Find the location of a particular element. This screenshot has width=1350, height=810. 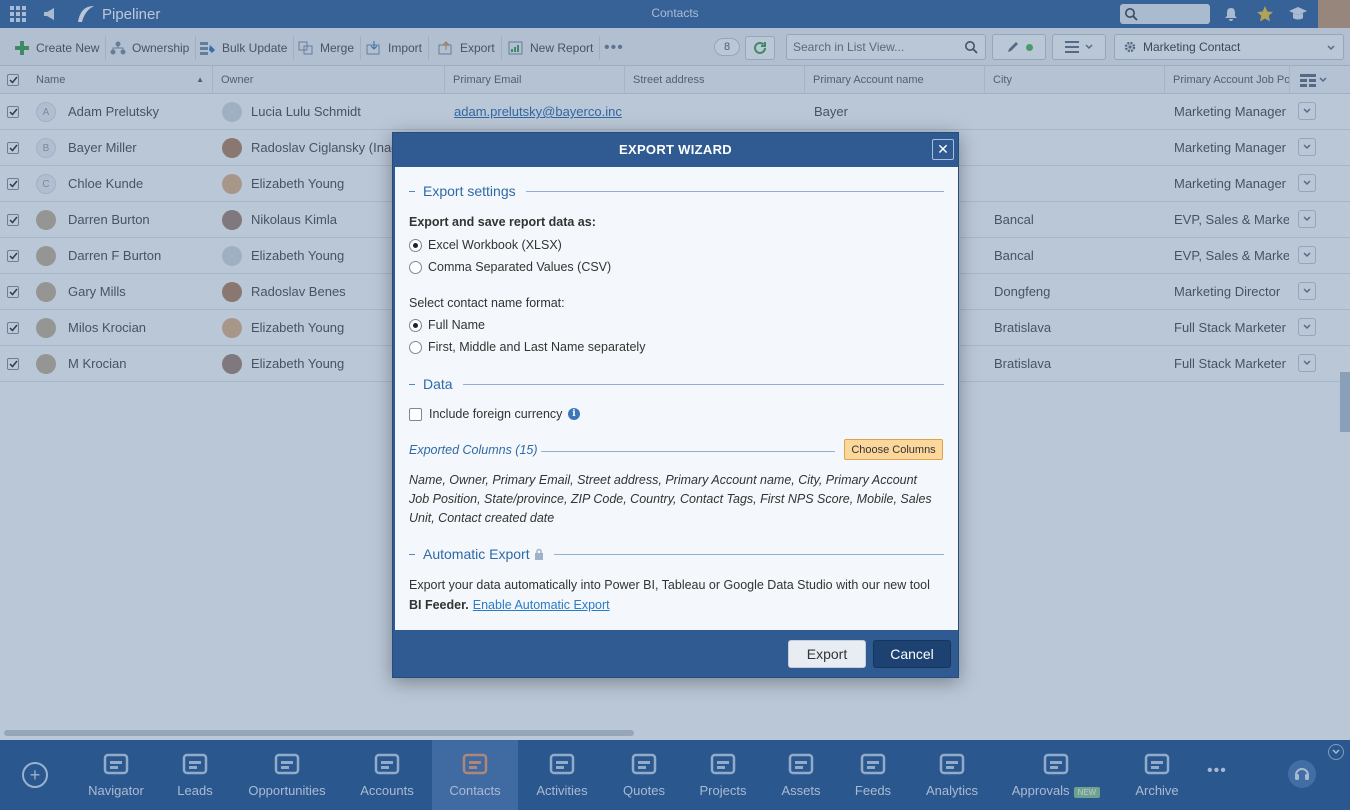

radio-separate-names-label: First, Middle and Last Name separately is located at coordinates (536, 347).